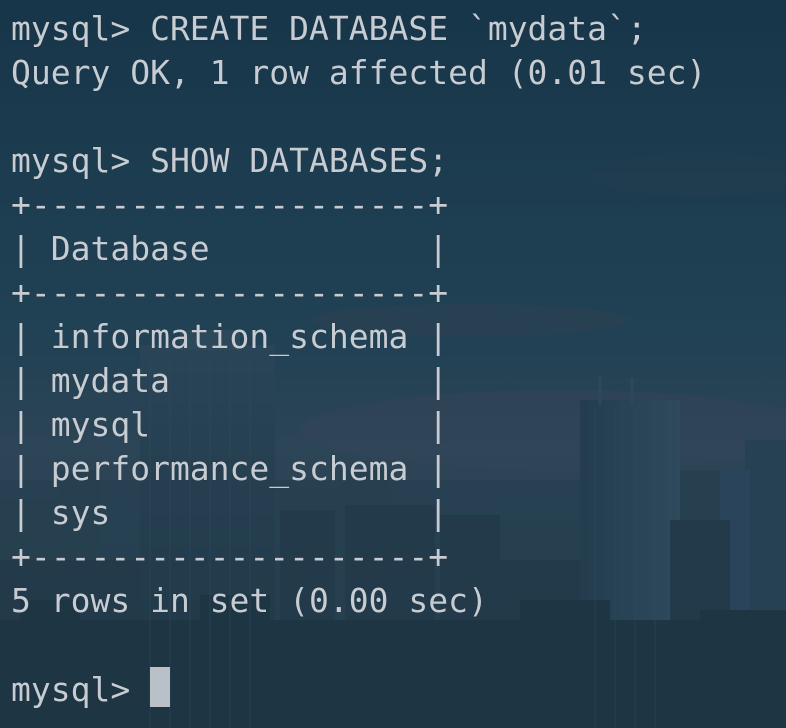 The width and height of the screenshot is (786, 728). I want to click on table-row: | sys |, so click(230, 512).